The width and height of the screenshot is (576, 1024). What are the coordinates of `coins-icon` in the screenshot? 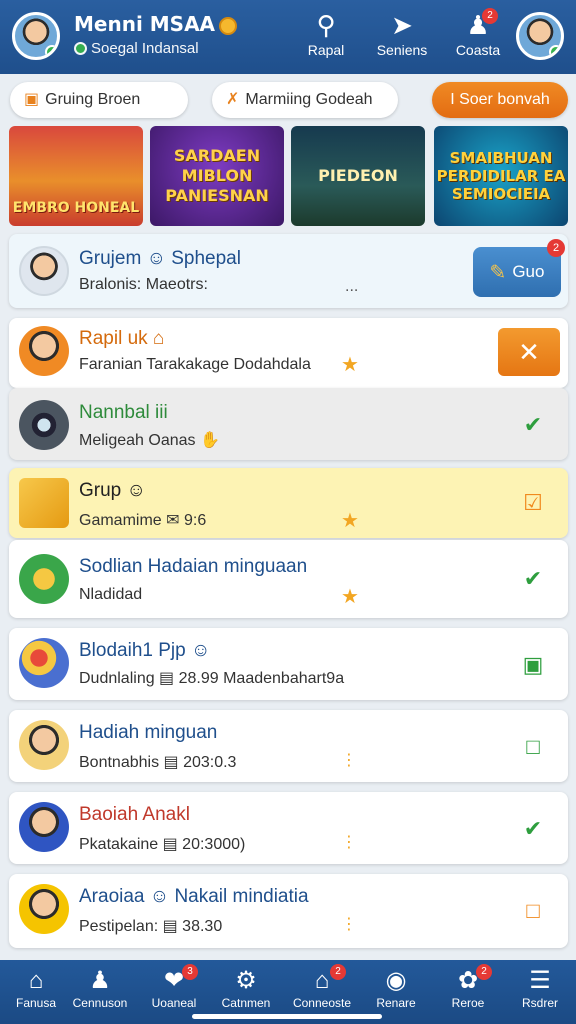 It's located at (44, 503).